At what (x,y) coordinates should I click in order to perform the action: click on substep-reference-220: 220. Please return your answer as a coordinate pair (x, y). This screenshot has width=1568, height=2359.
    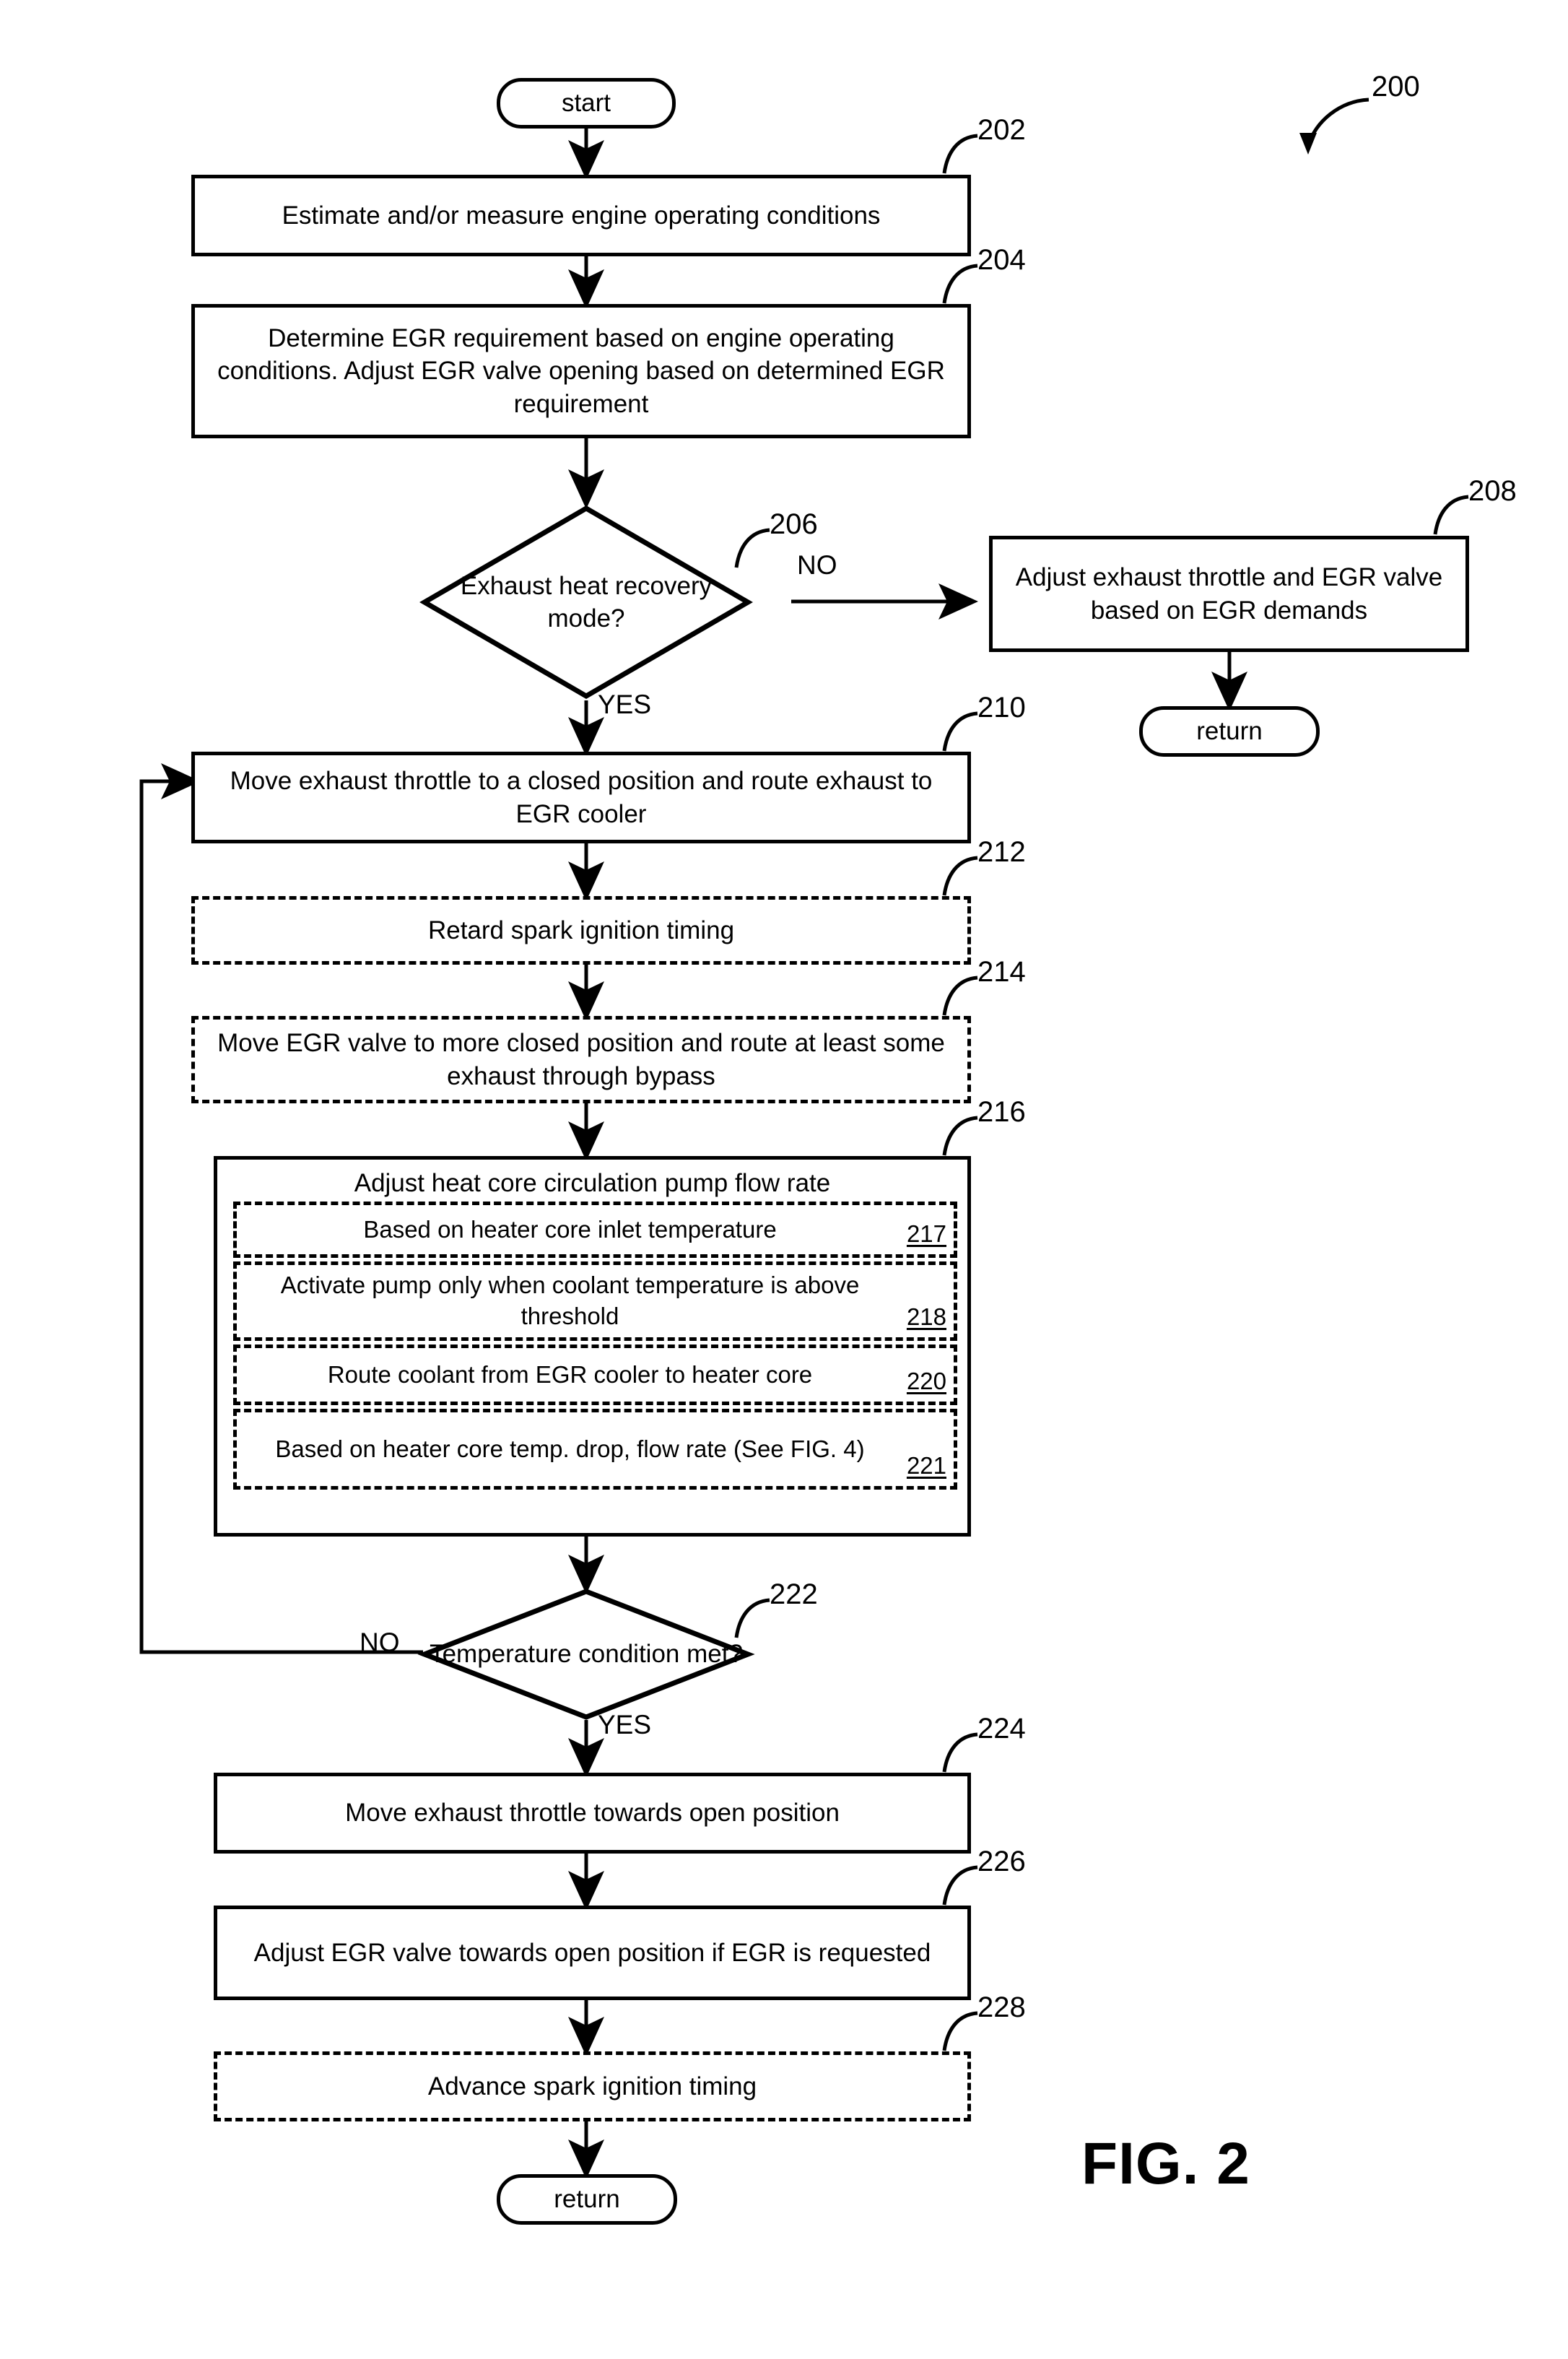
    Looking at the image, I should click on (926, 1382).